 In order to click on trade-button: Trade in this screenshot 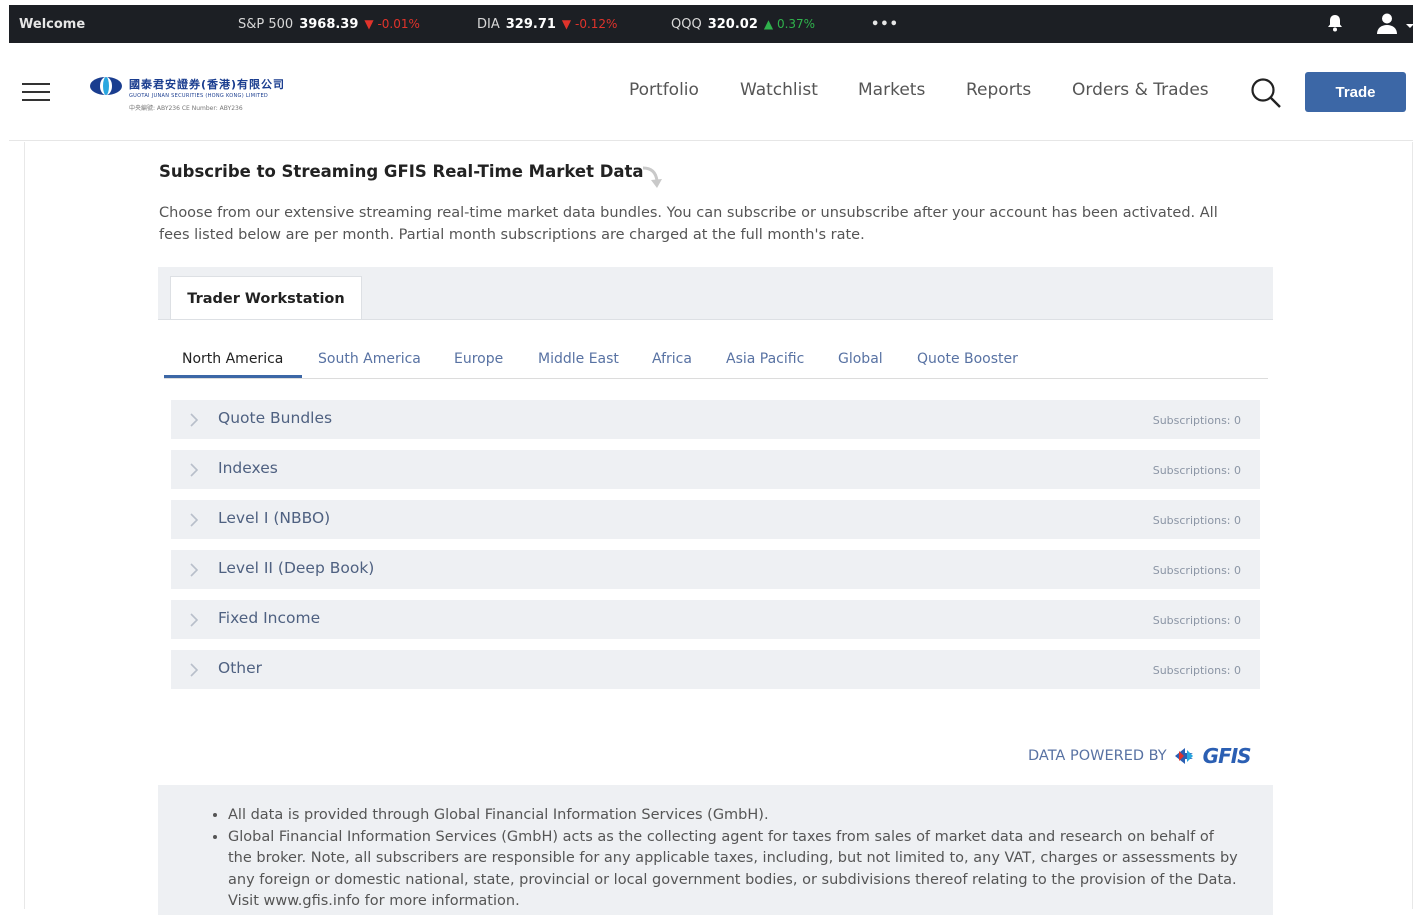, I will do `click(1355, 92)`.